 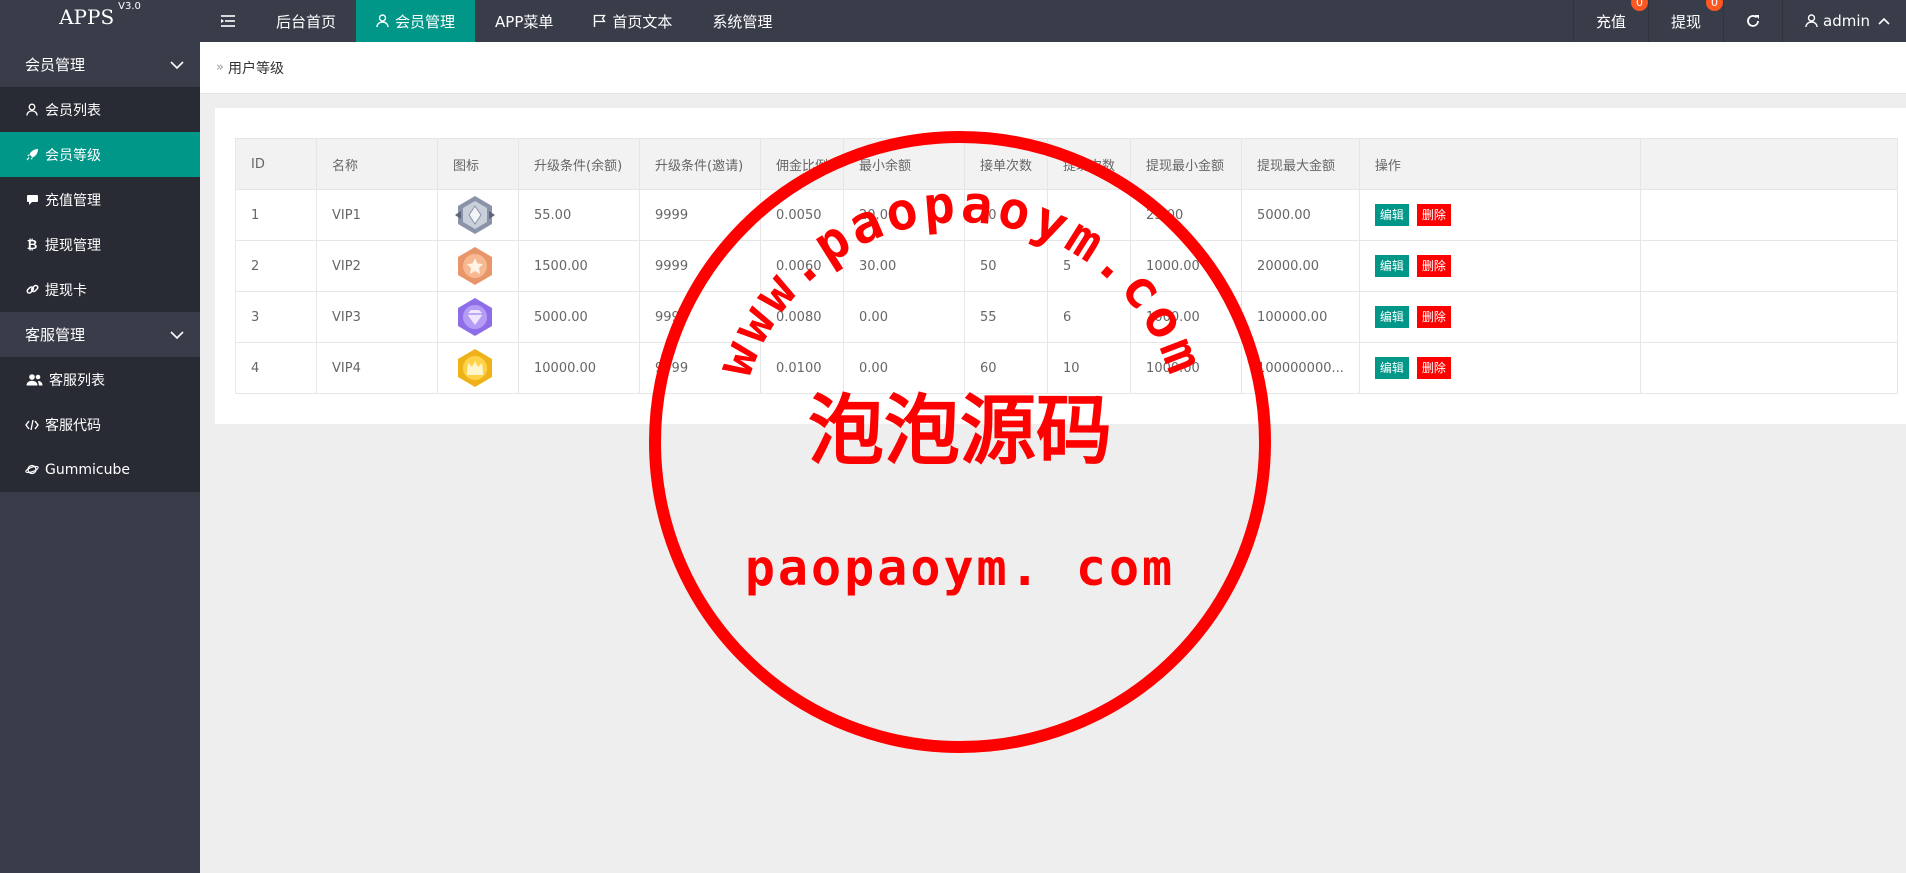 What do you see at coordinates (87, 17) in the screenshot?
I see `logo-text: APPS` at bounding box center [87, 17].